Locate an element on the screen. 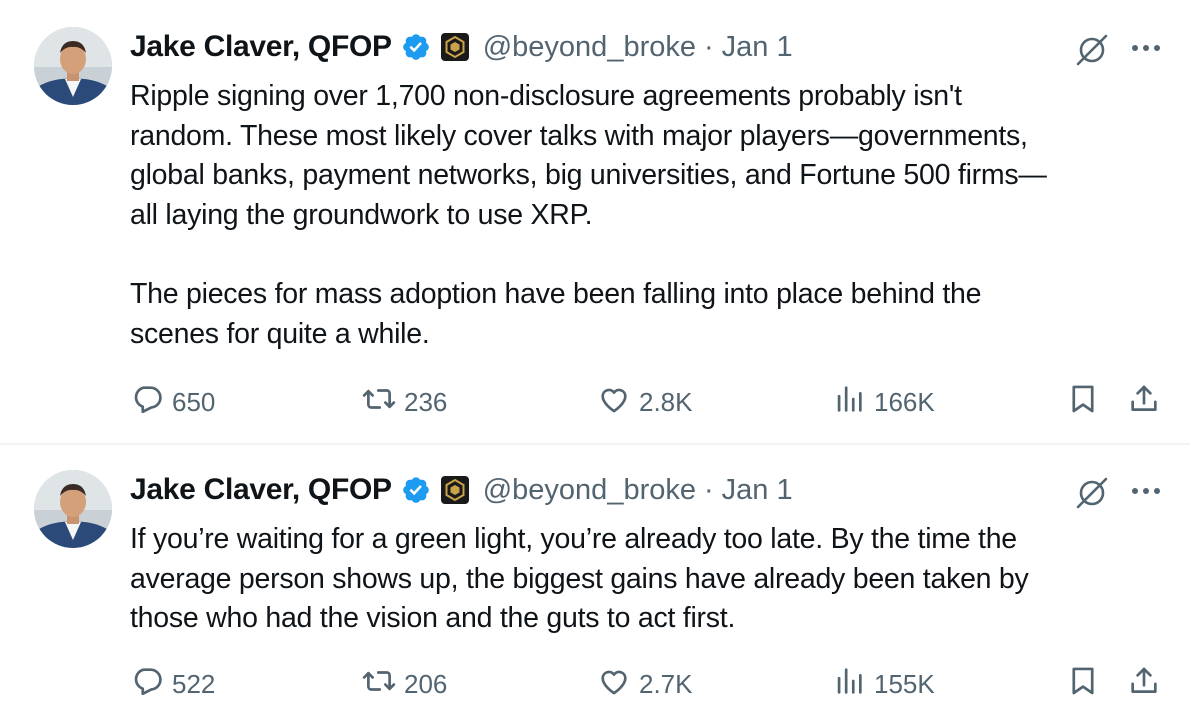  reply-button: 522 is located at coordinates (172, 684).